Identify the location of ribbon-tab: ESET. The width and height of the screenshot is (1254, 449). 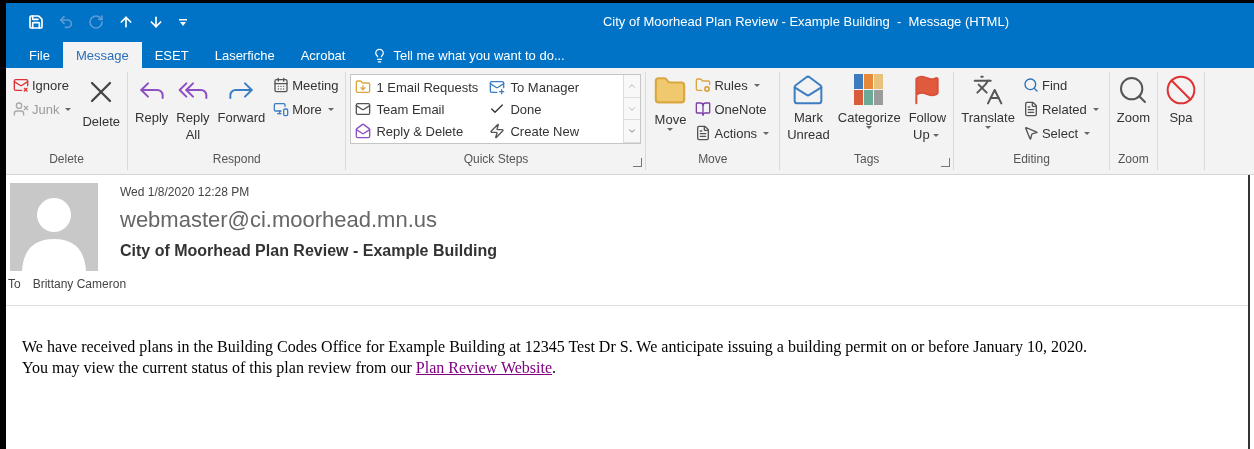
(171, 55).